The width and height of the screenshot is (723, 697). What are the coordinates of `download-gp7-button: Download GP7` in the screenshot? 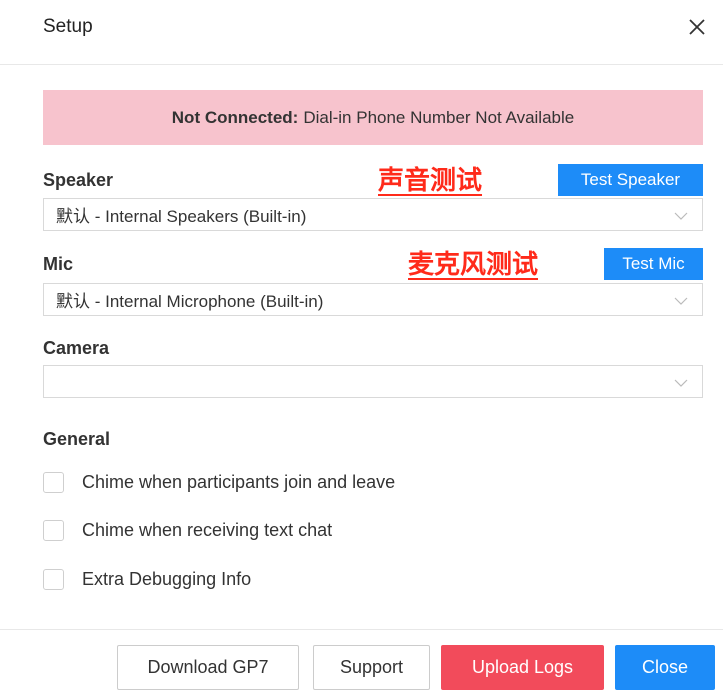 It's located at (208, 667).